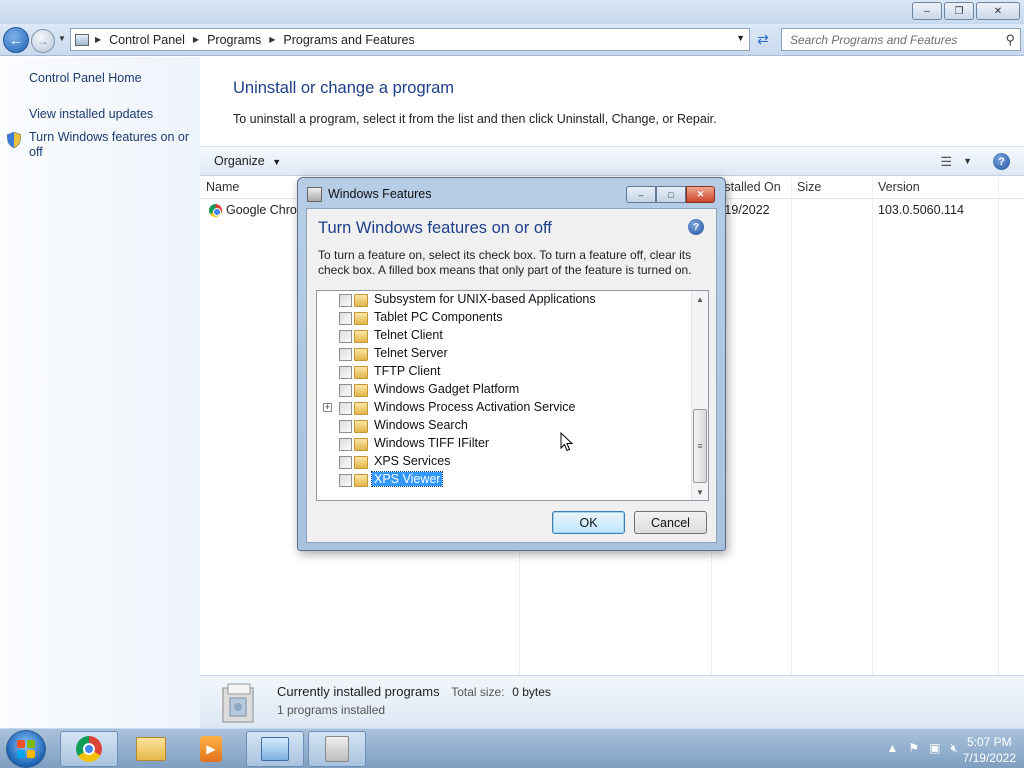 This screenshot has height=768, width=1024. I want to click on back-button: ←, so click(16, 40).